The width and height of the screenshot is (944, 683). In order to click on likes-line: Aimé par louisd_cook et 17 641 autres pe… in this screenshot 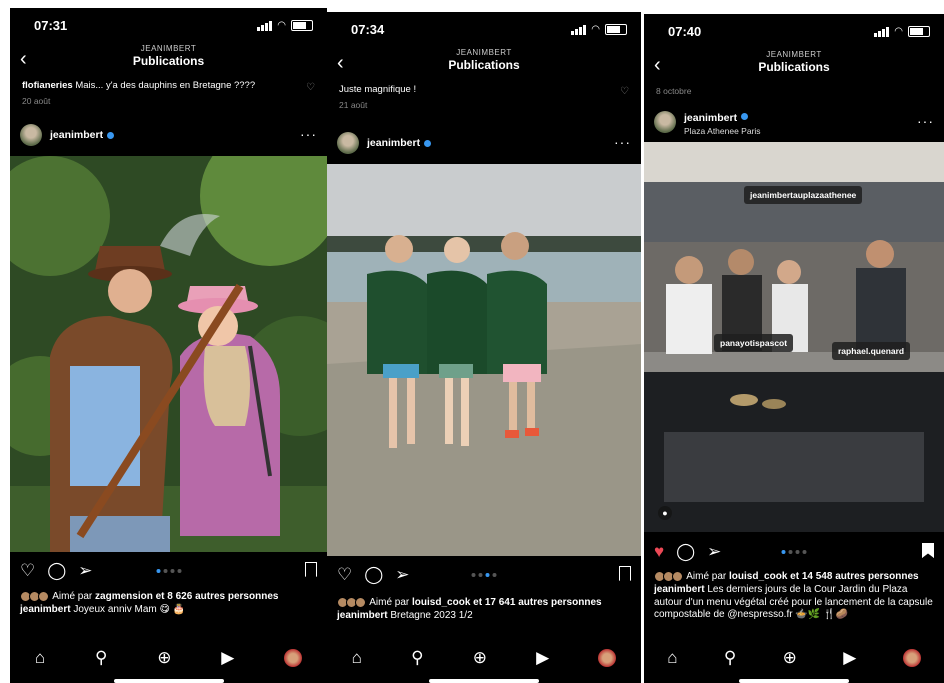, I will do `click(485, 602)`.